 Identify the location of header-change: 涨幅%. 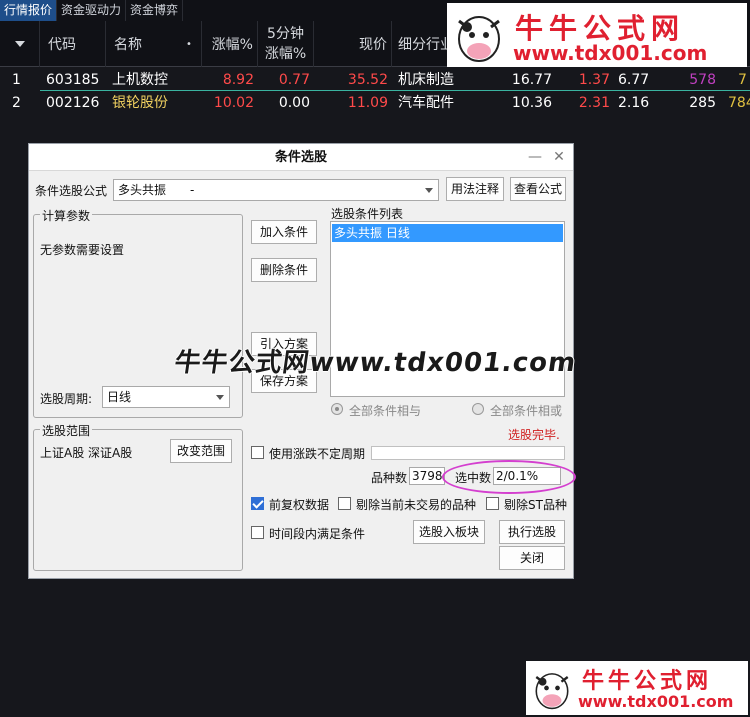
(230, 44).